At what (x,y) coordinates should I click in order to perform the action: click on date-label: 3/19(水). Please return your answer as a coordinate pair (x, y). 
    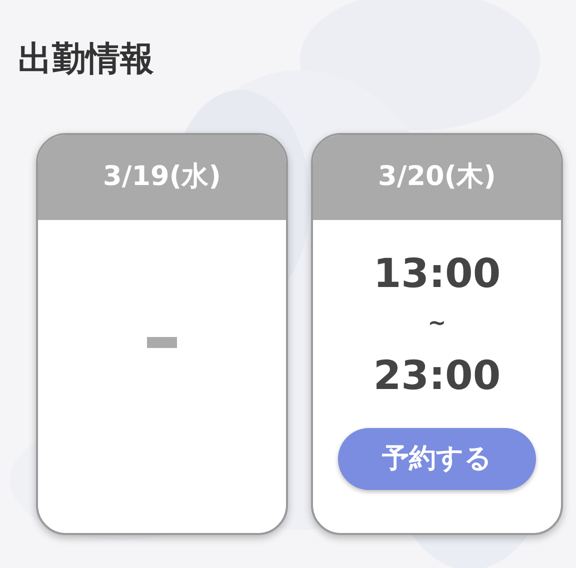
    Looking at the image, I should click on (162, 177).